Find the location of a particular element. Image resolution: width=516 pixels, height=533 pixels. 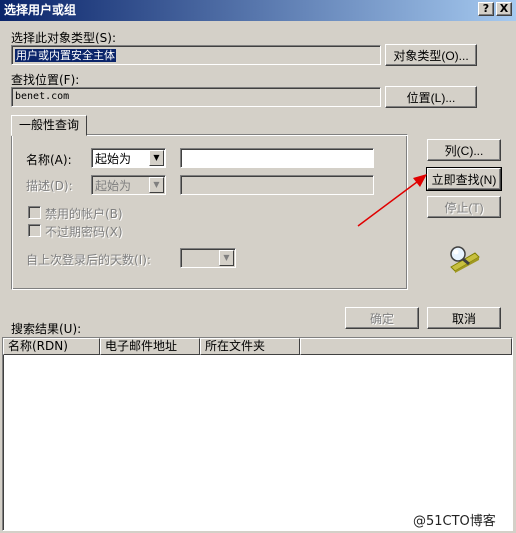

object-type-label: 选择此对象类型(S): is located at coordinates (64, 38).